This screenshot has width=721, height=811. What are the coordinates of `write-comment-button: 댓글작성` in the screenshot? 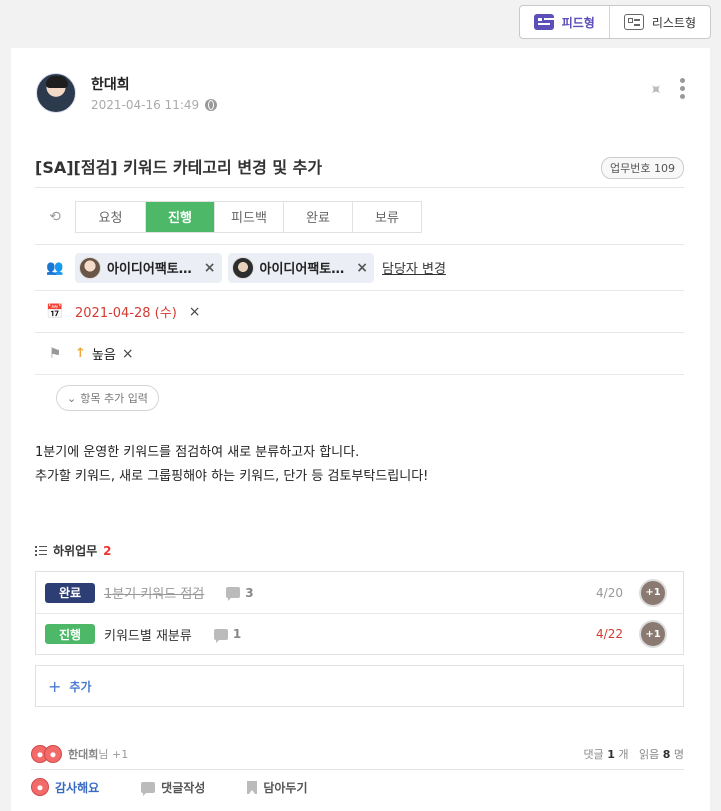 It's located at (173, 787).